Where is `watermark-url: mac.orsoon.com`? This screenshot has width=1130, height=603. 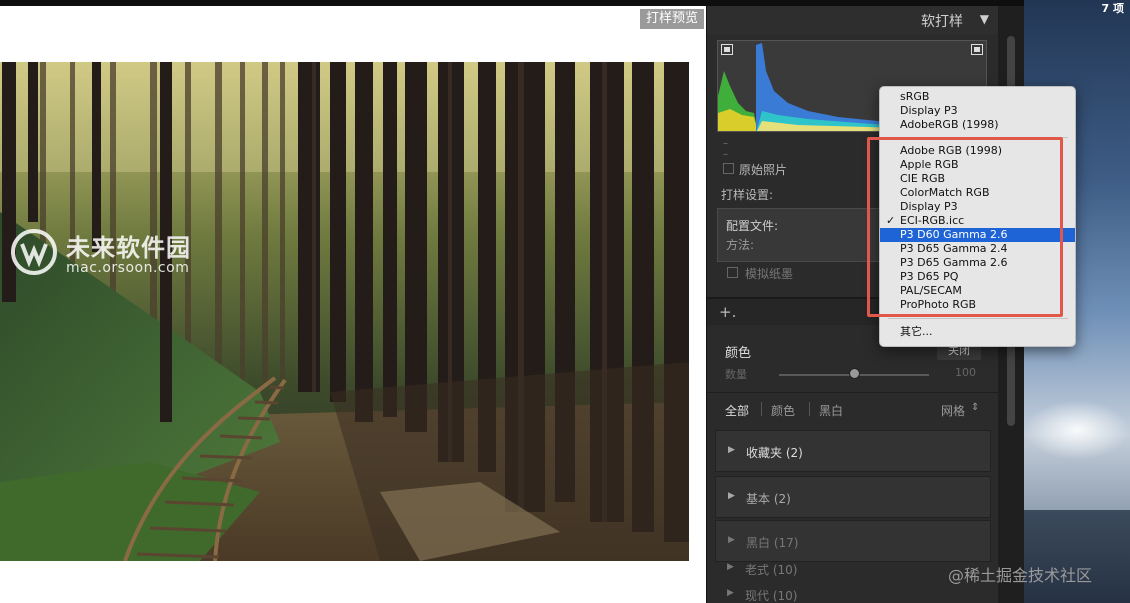
watermark-url: mac.orsoon.com is located at coordinates (128, 268).